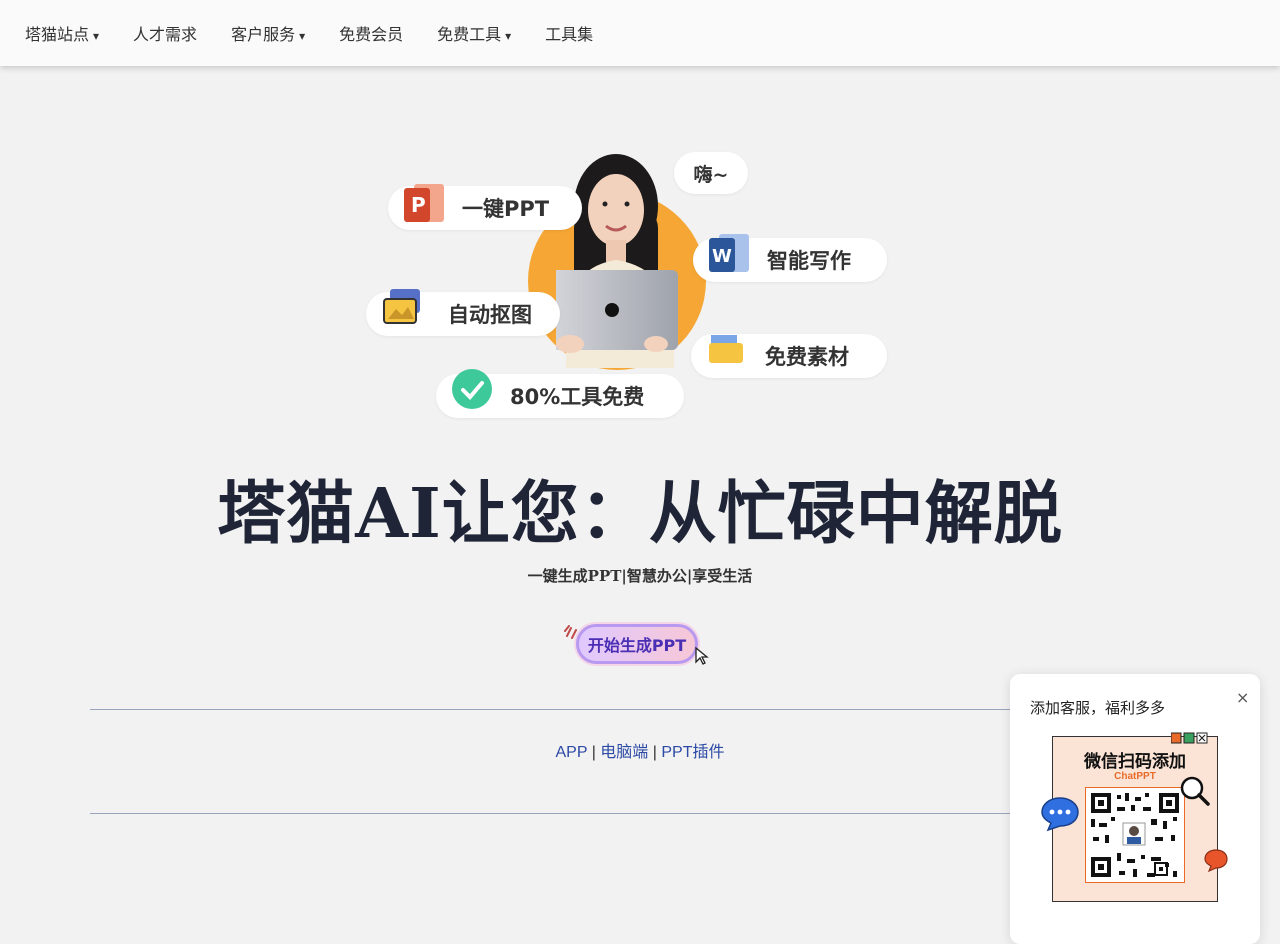 The width and height of the screenshot is (1280, 944). Describe the element at coordinates (1135, 762) in the screenshot. I see `qr-heading: 微信扫码添加` at that location.